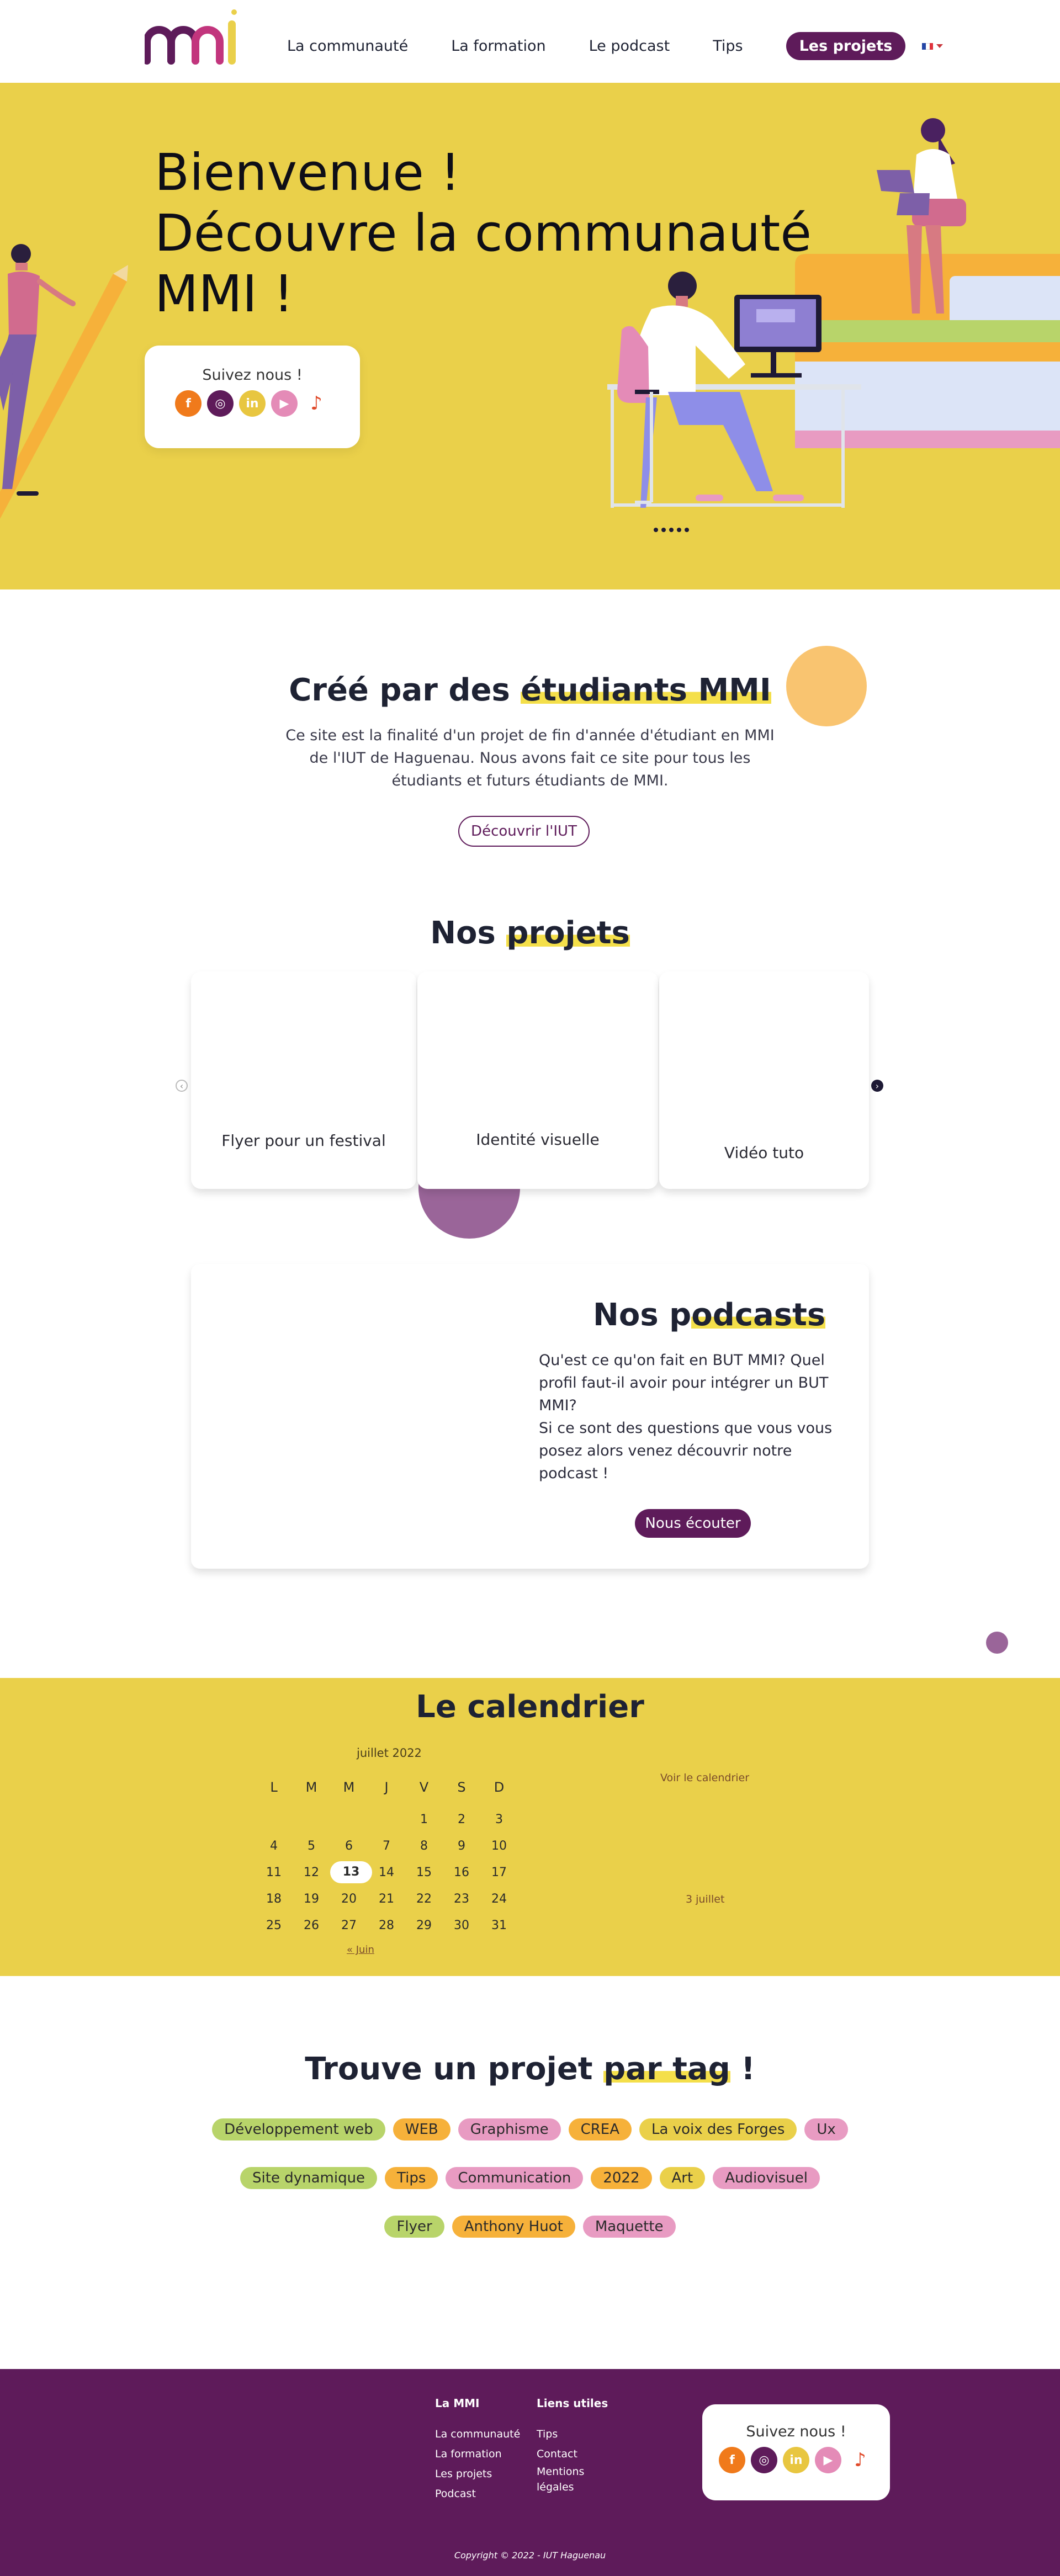 This screenshot has width=1060, height=2576. What do you see at coordinates (524, 831) in the screenshot?
I see `discover-iut-button: Découvrir l'IUT` at bounding box center [524, 831].